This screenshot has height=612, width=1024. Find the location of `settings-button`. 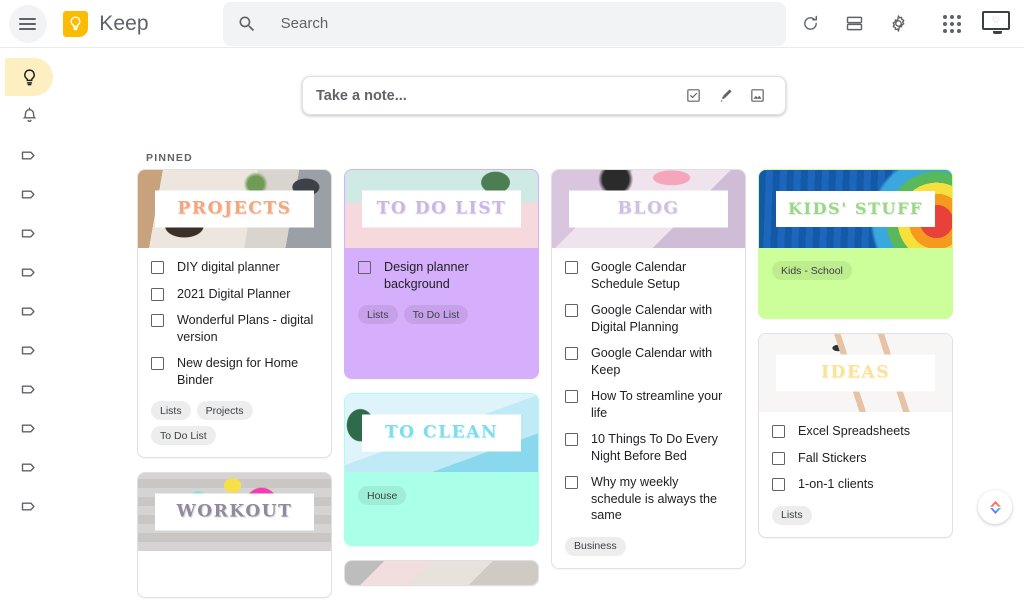

settings-button is located at coordinates (898, 24).